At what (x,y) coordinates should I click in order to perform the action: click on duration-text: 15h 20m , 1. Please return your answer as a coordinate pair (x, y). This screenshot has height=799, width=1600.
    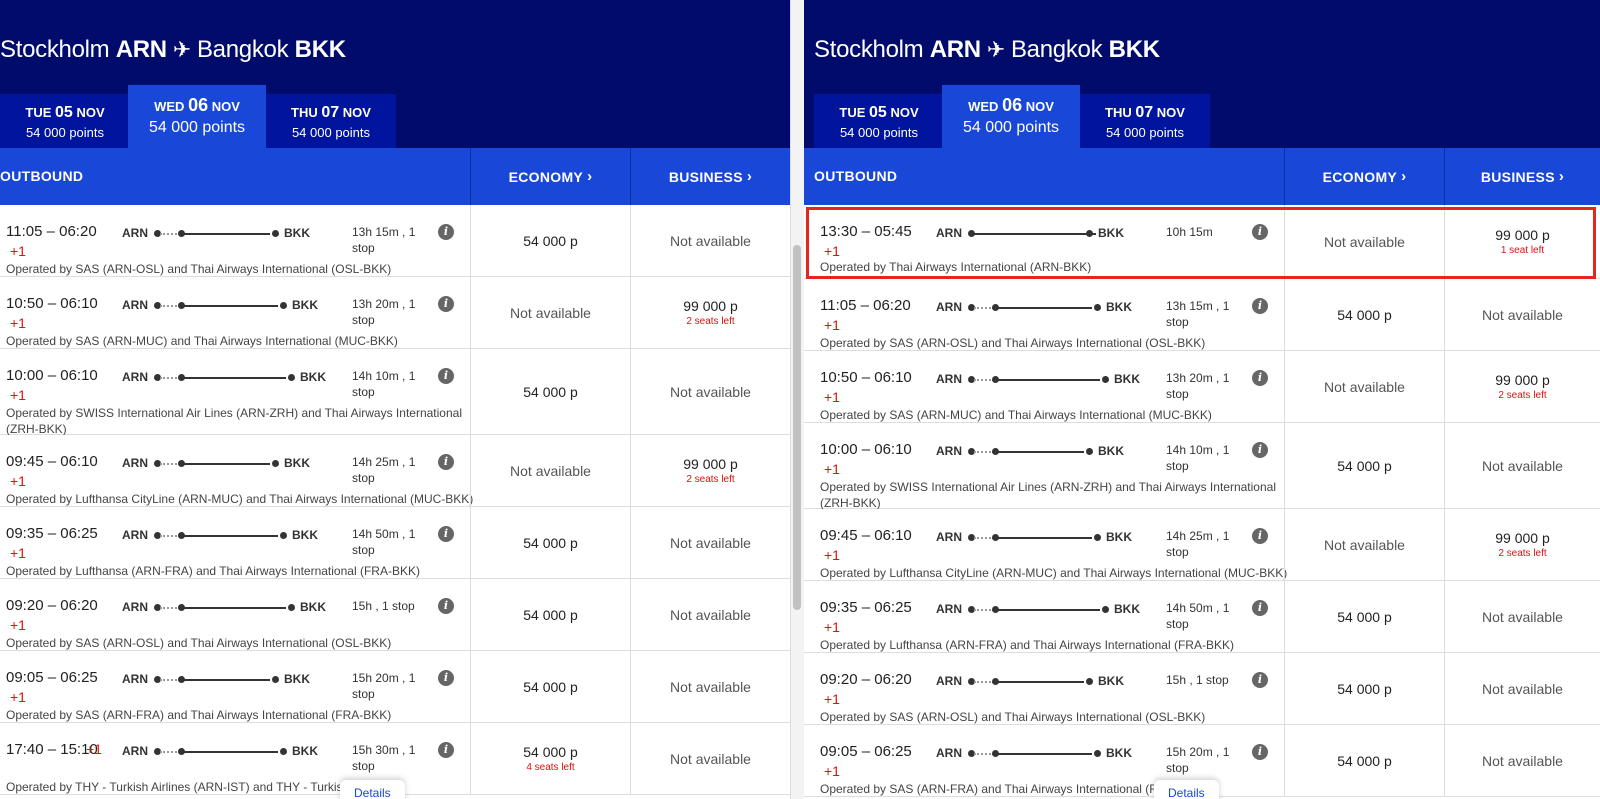
    Looking at the image, I should click on (1198, 752).